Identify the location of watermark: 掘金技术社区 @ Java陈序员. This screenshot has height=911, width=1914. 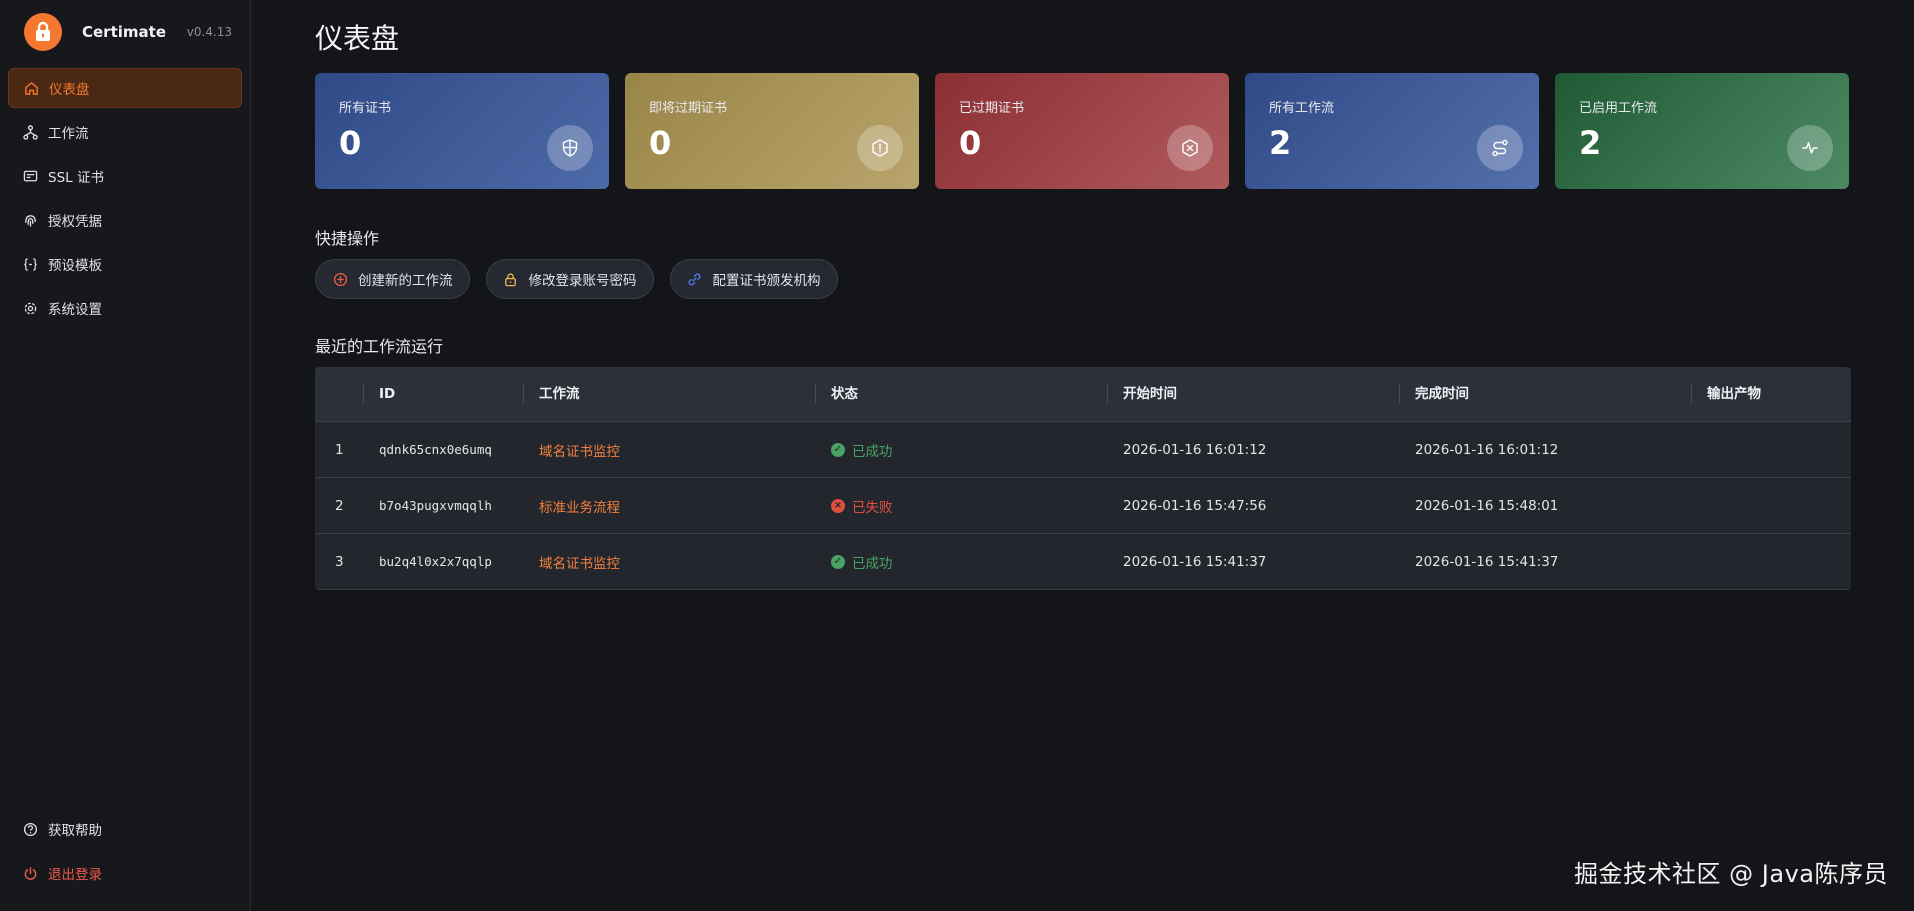
(1731, 874).